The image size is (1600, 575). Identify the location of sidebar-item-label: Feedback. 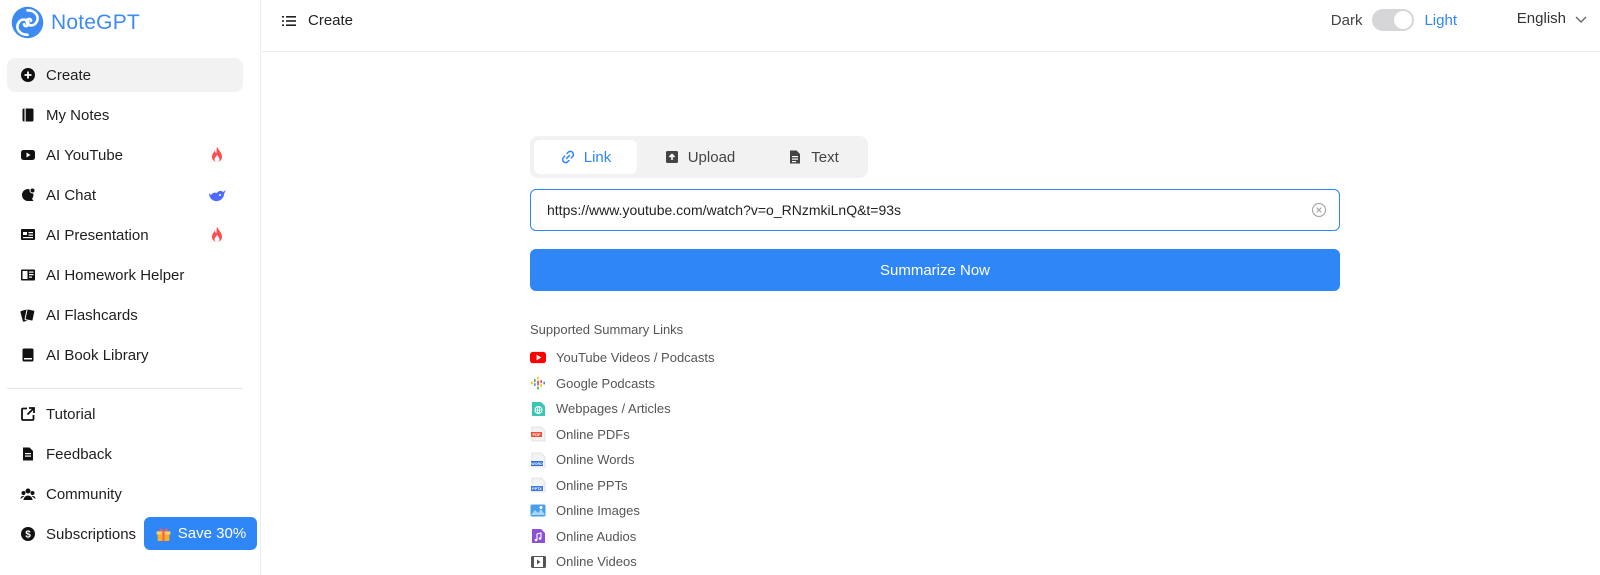
(79, 454).